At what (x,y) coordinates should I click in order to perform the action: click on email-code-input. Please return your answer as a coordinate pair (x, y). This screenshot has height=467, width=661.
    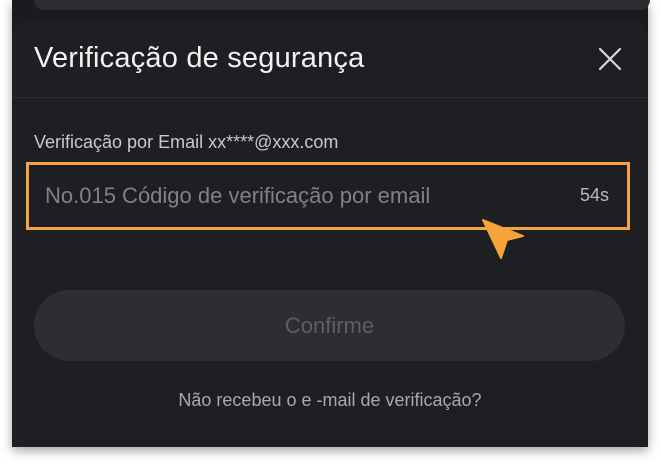
    Looking at the image, I should click on (280, 196).